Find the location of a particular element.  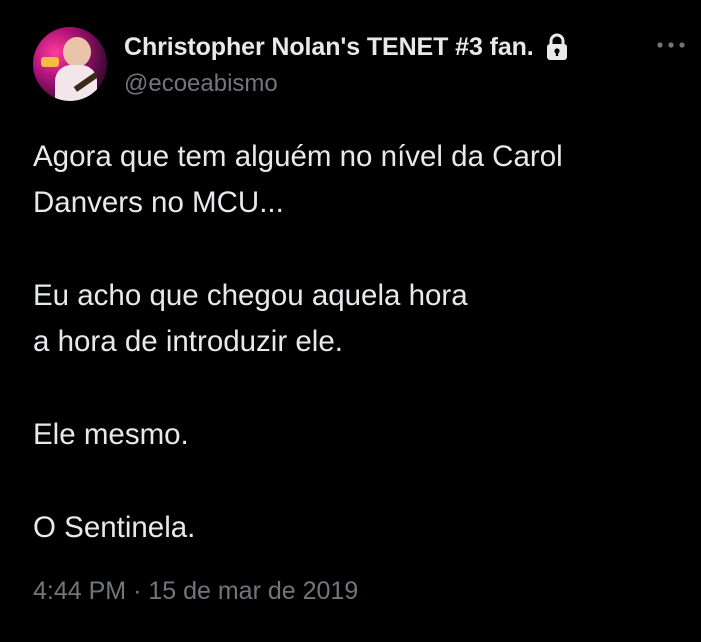

tweet-text-line: Ele mesmo. is located at coordinates (111, 434).